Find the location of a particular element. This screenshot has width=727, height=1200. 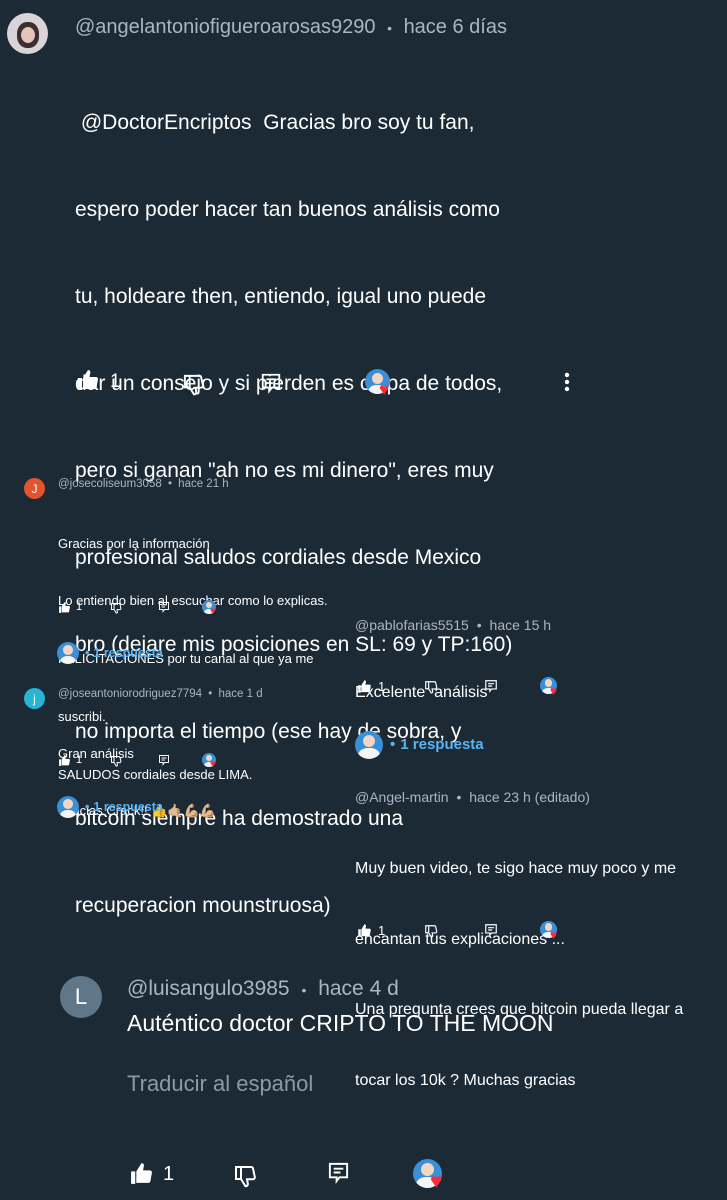

author-name: @angelantoniofigueroarosas9290 is located at coordinates (225, 27).